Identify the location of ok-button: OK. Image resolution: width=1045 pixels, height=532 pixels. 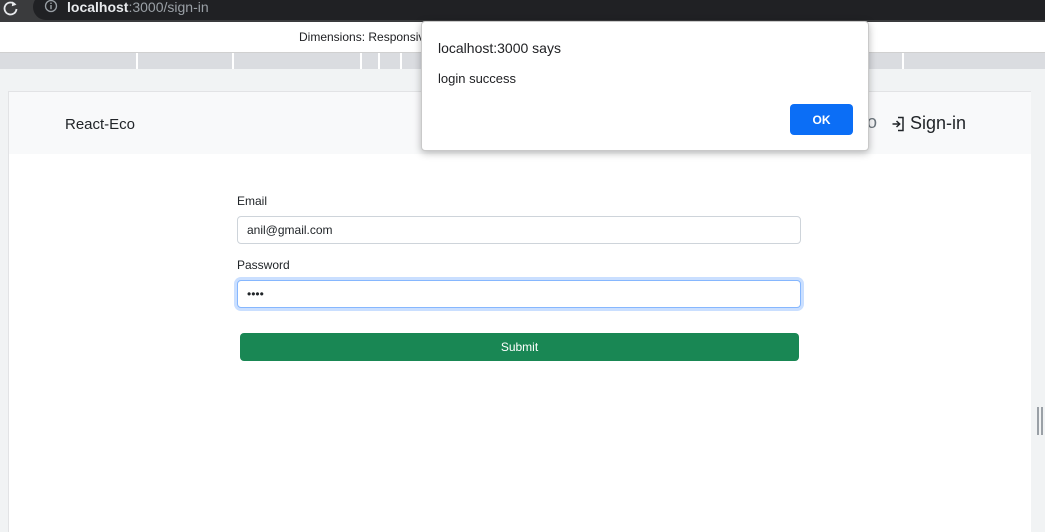
(821, 119).